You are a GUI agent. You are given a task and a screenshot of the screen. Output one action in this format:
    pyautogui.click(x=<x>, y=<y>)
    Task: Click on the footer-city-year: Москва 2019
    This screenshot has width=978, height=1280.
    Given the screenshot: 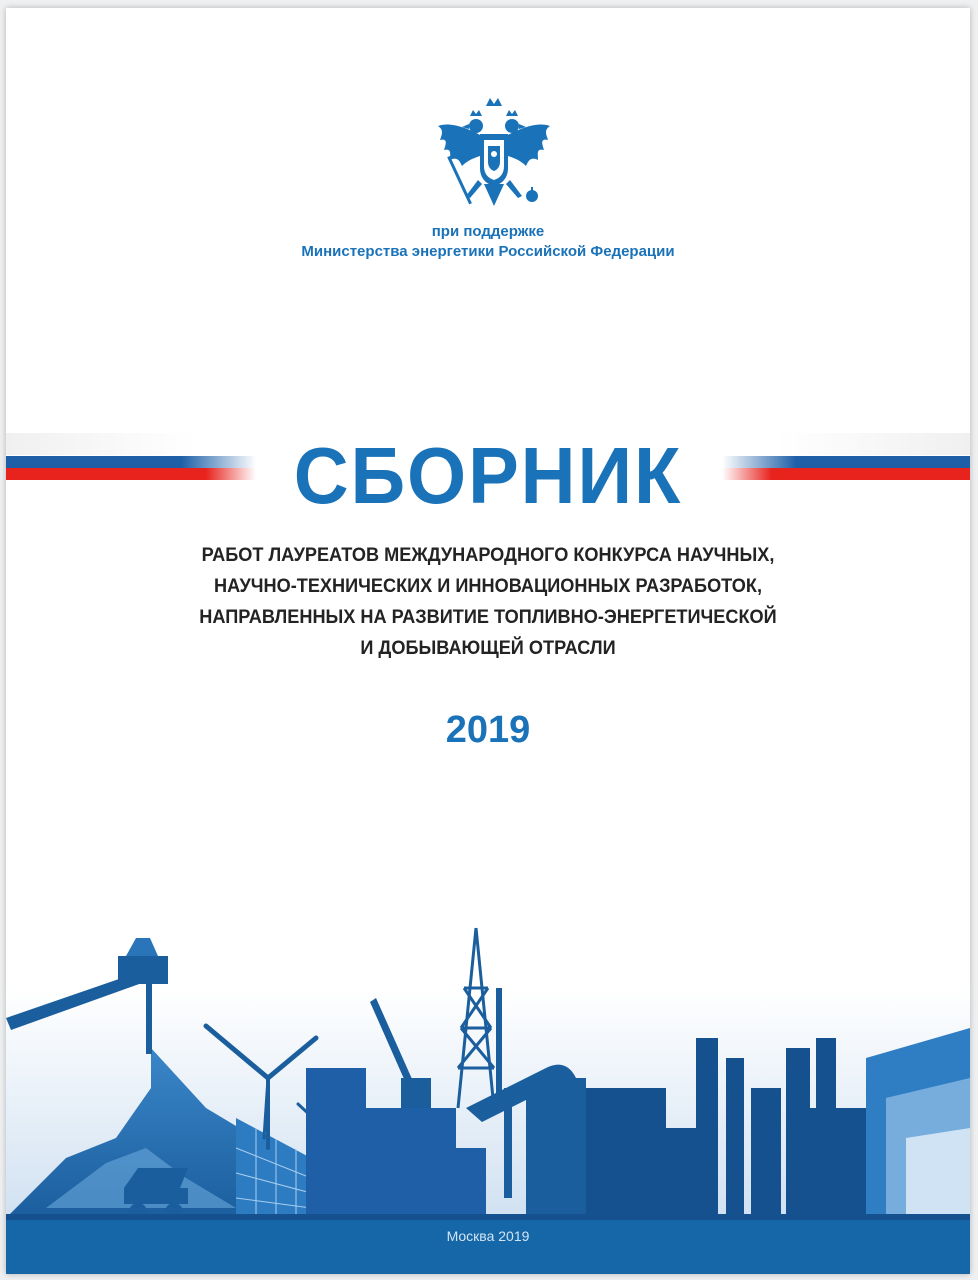 What is the action you would take?
    pyautogui.click(x=488, y=1236)
    